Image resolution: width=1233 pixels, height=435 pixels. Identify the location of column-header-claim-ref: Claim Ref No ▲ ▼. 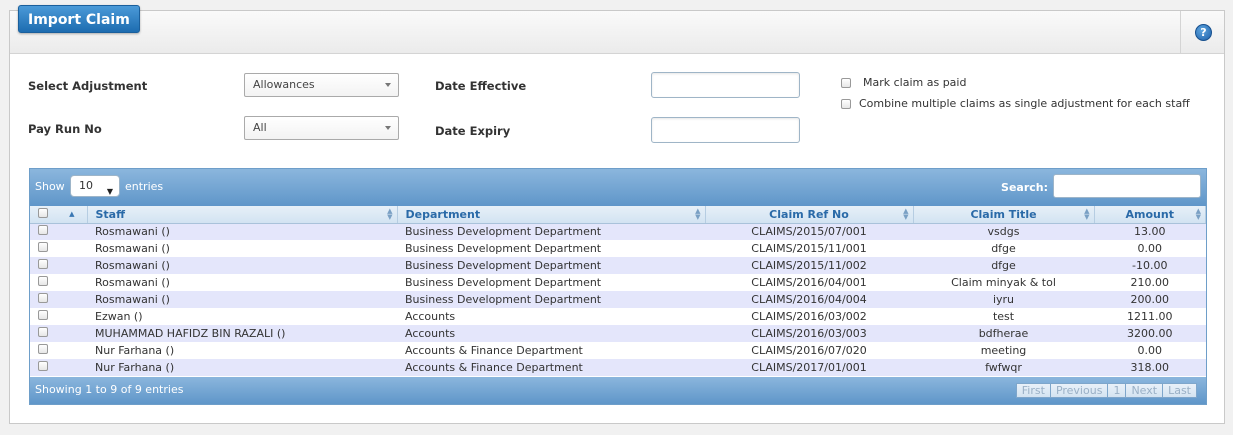
(809, 215).